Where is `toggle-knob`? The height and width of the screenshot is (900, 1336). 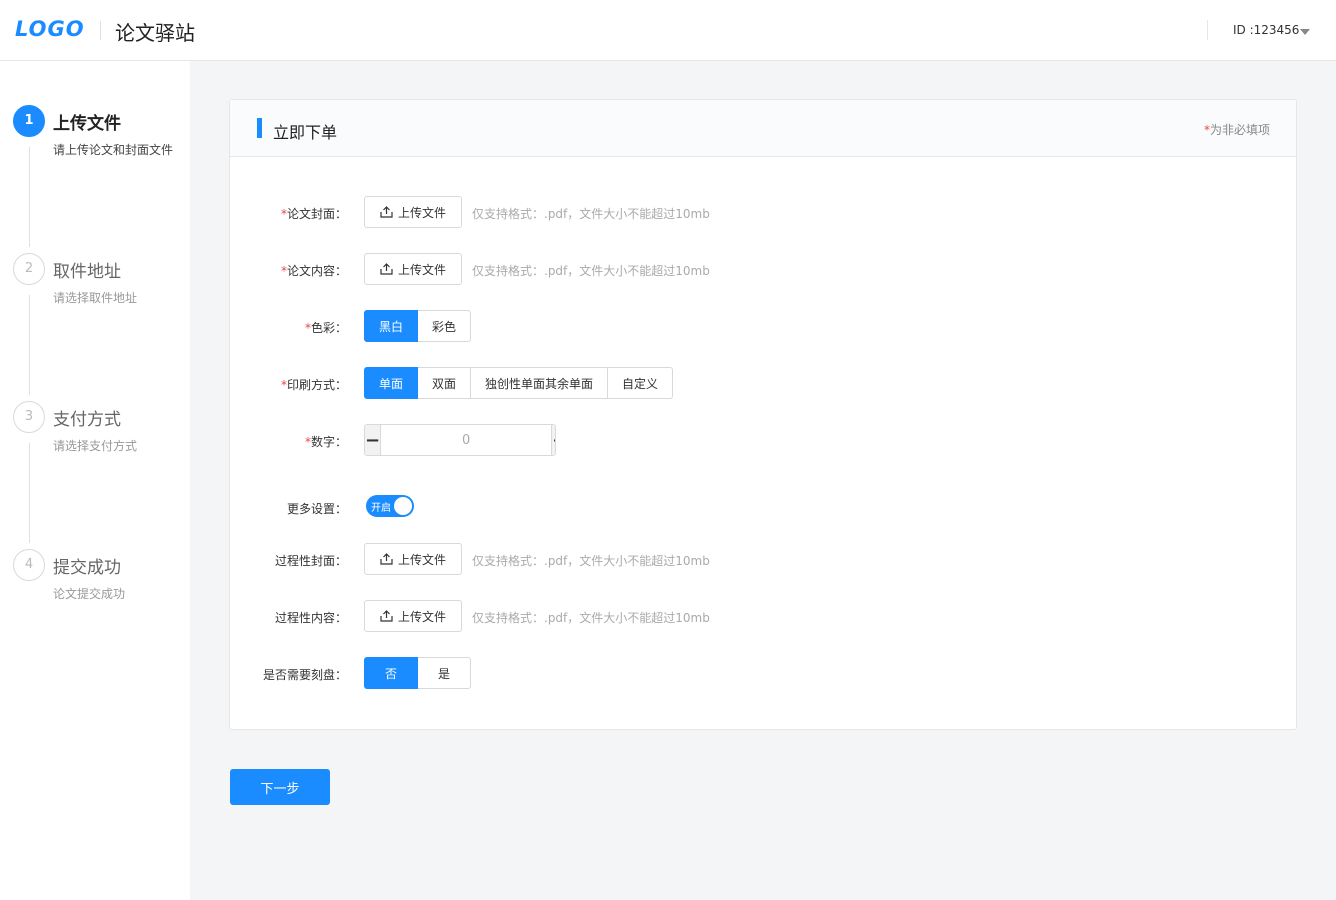 toggle-knob is located at coordinates (403, 506).